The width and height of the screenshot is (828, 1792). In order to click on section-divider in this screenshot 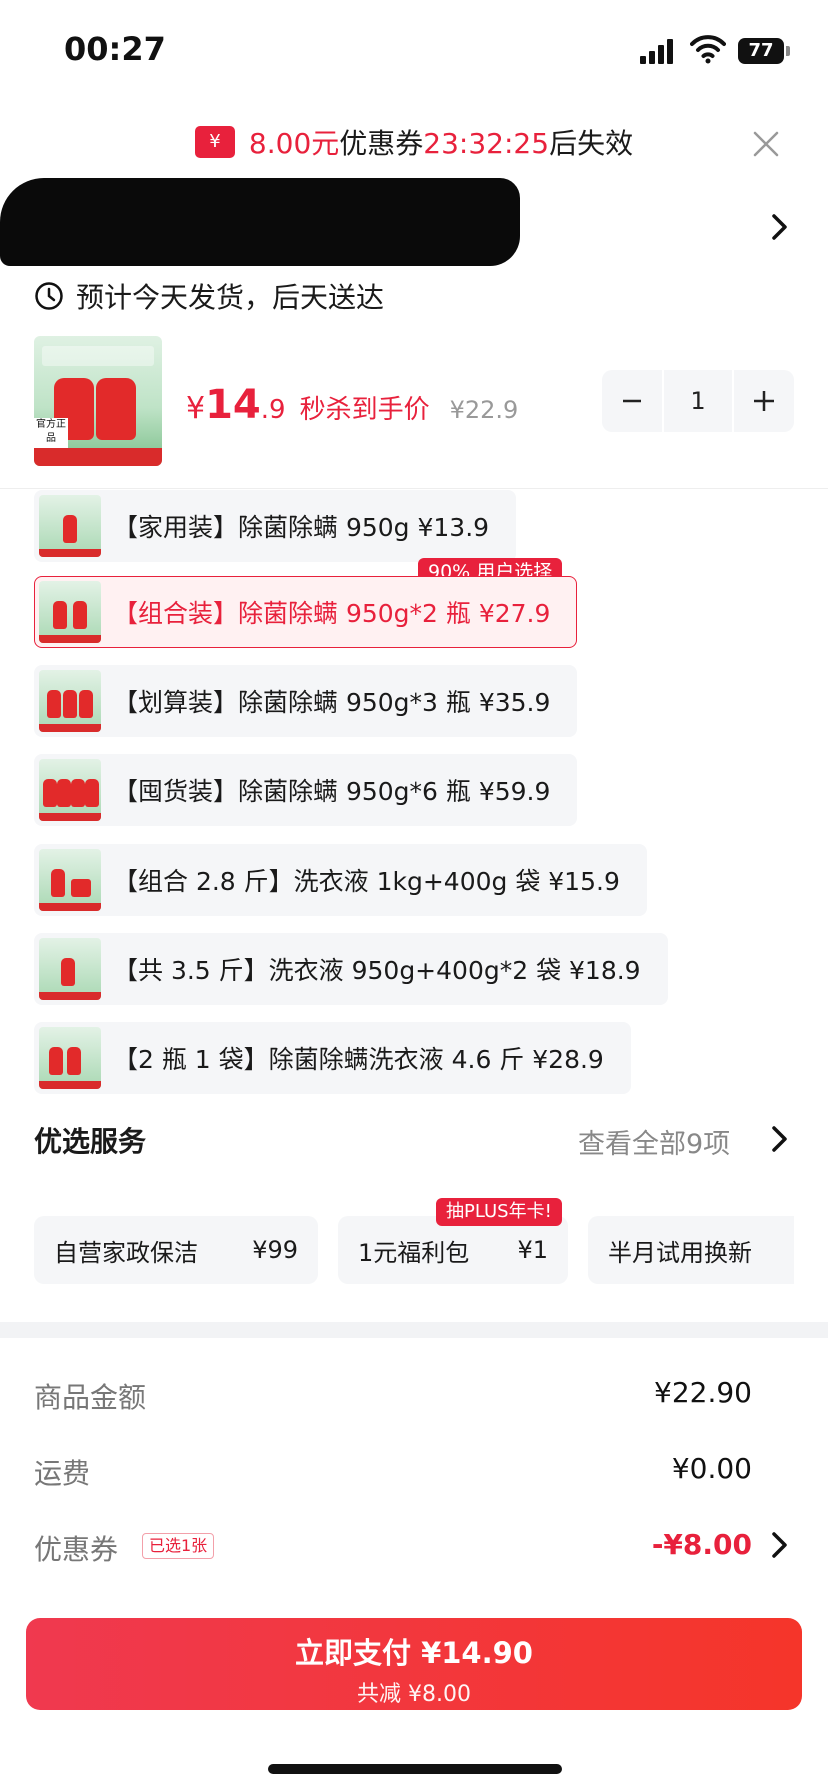, I will do `click(414, 1330)`.